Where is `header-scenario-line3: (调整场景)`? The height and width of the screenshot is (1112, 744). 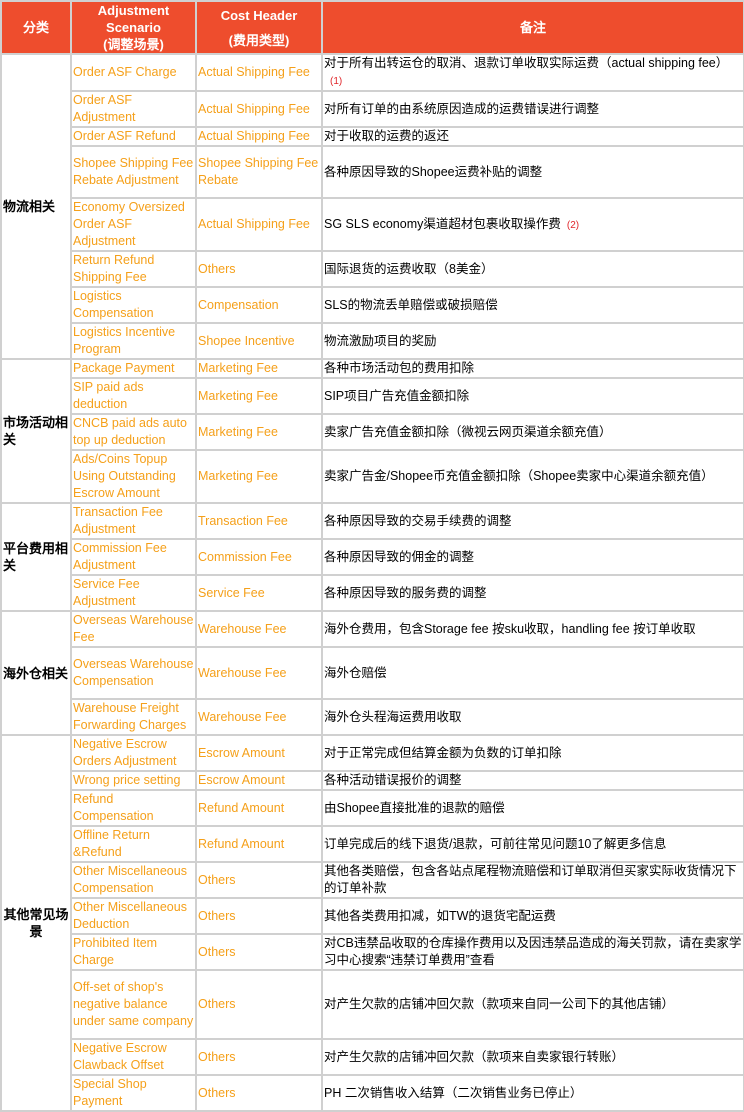
header-scenario-line3: (调整场景) is located at coordinates (133, 44).